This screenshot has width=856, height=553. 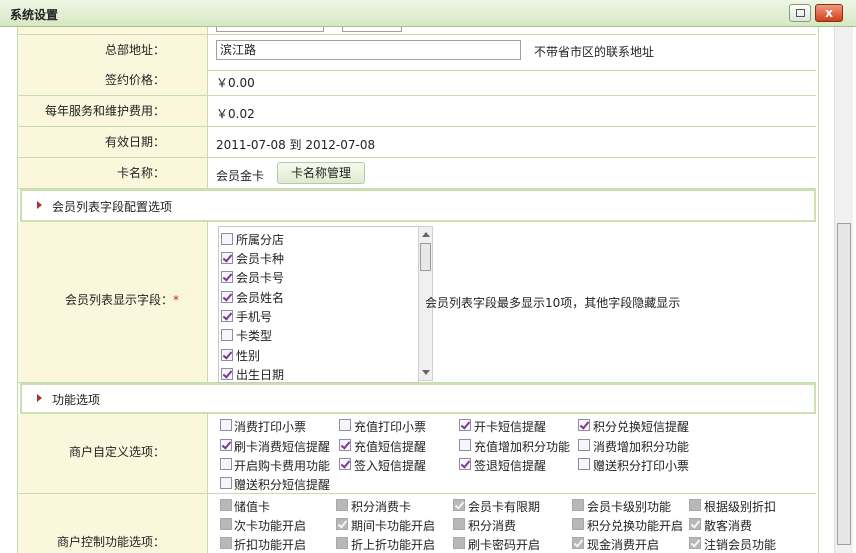 What do you see at coordinates (113, 453) in the screenshot?
I see `merchant-options-label: 商户自定义选项：` at bounding box center [113, 453].